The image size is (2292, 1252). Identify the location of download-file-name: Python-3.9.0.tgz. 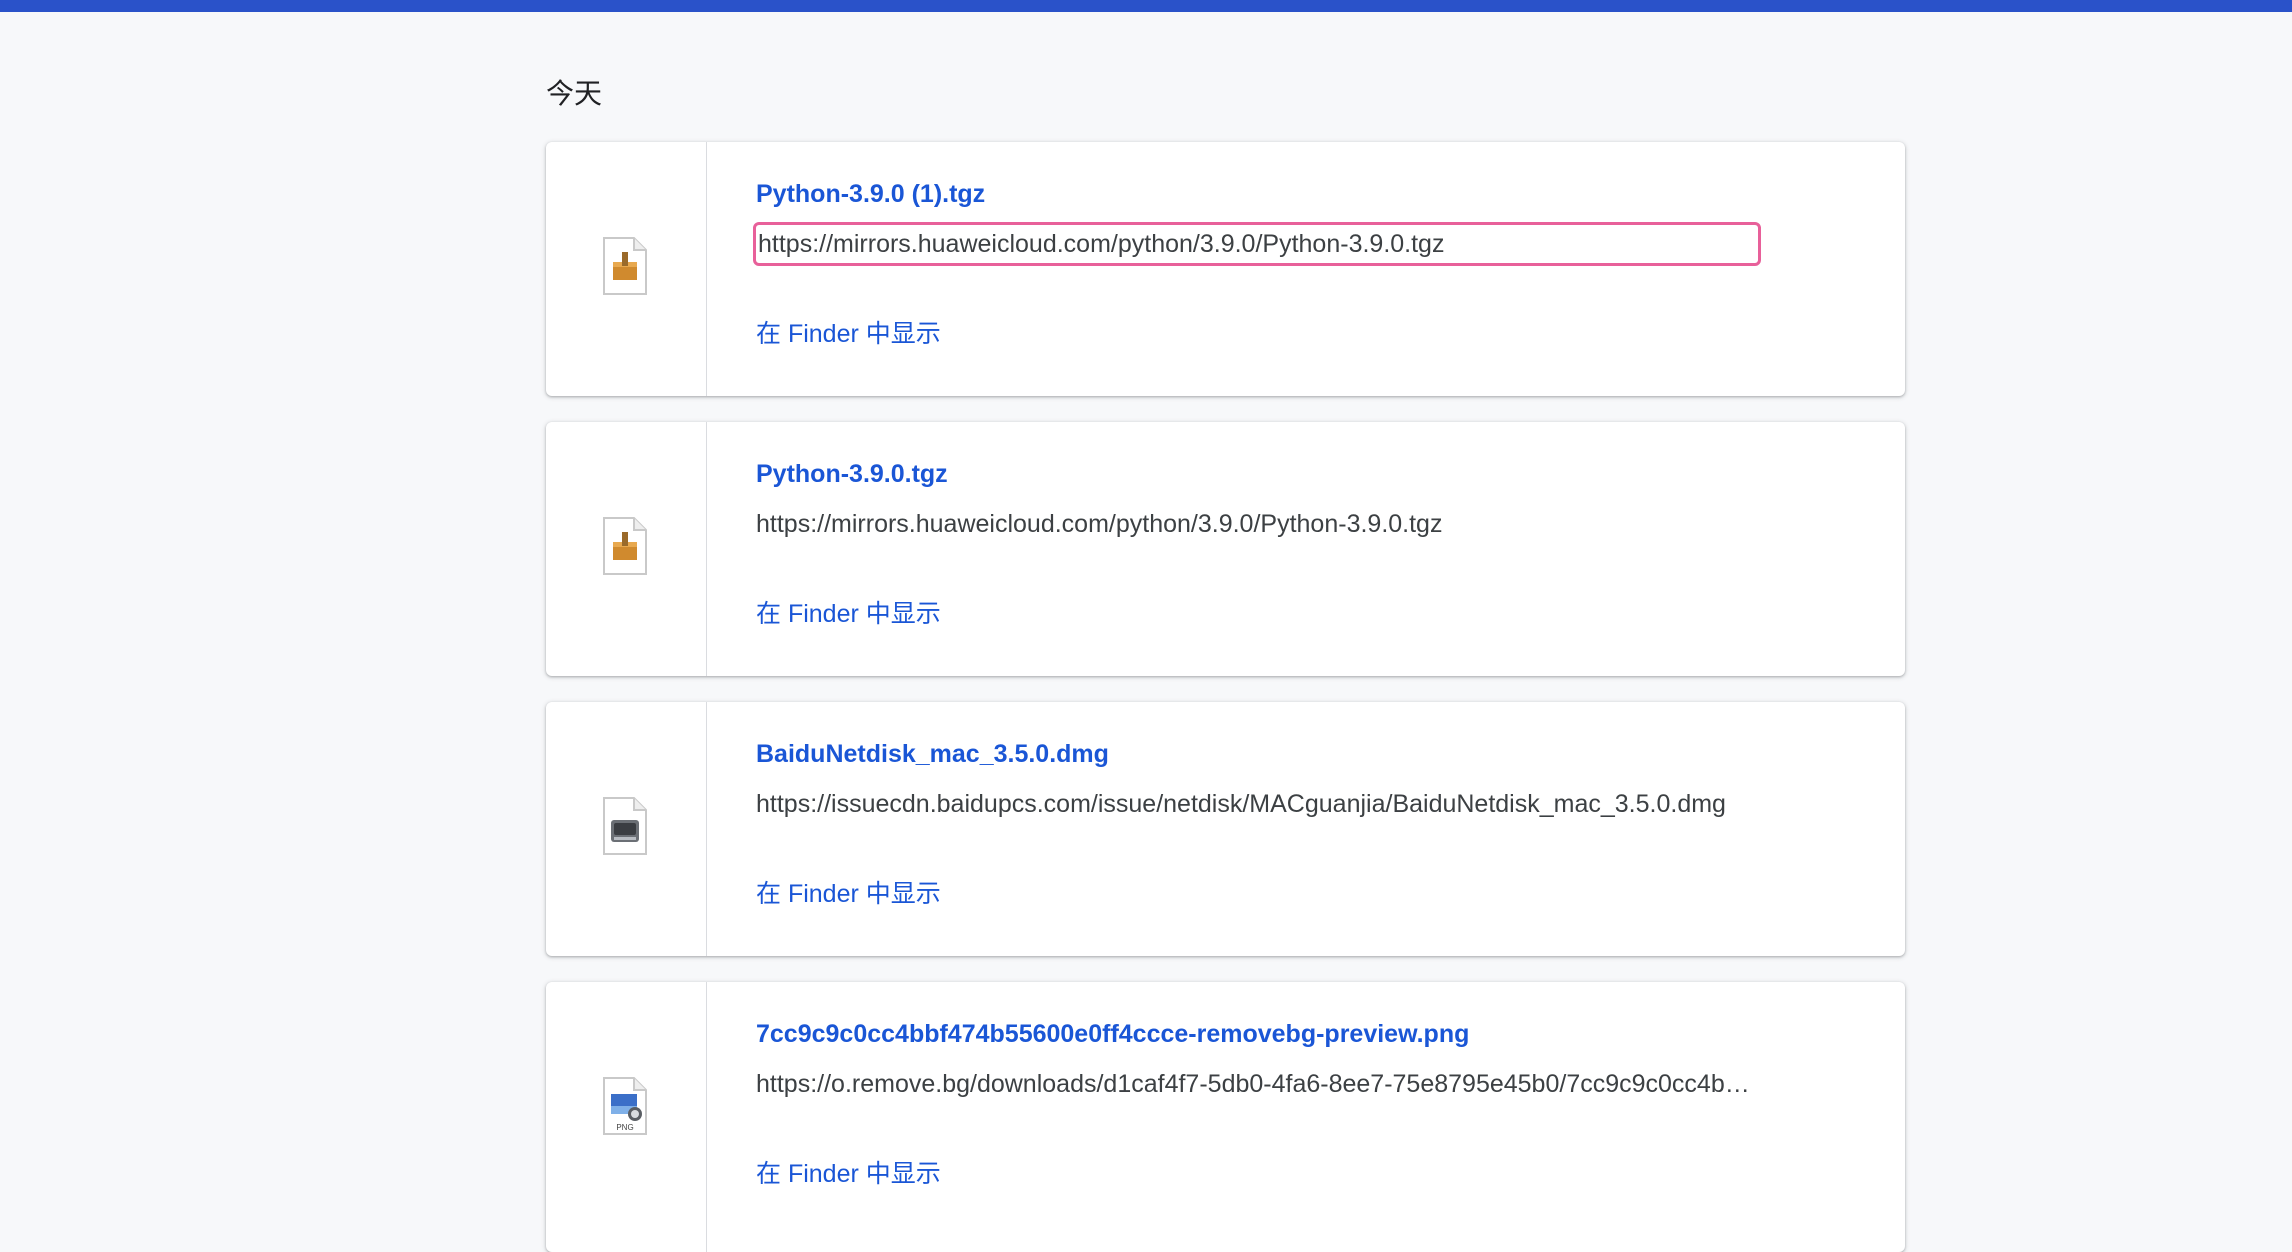
(852, 474).